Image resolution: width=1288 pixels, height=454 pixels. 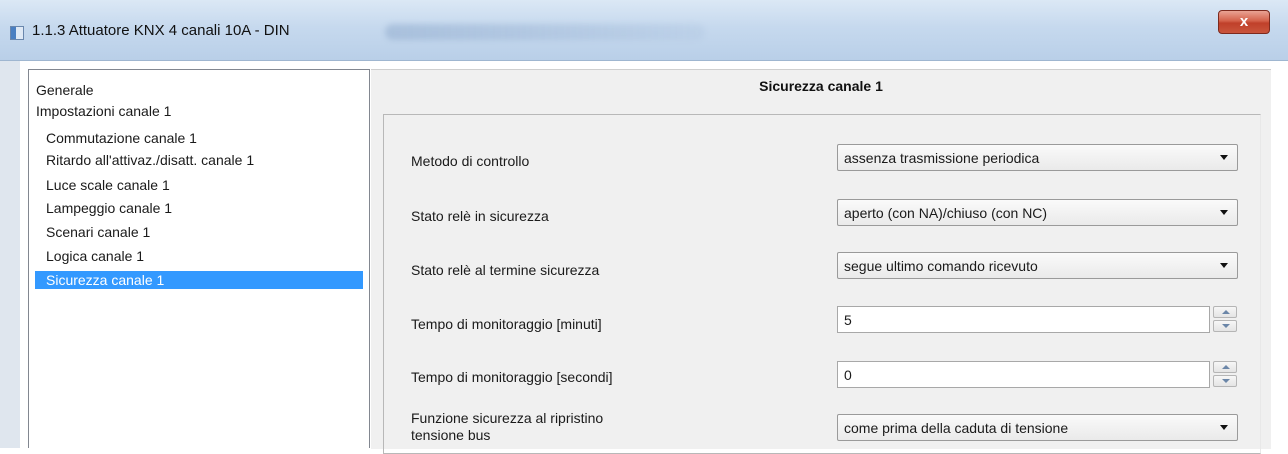 What do you see at coordinates (1226, 374) in the screenshot?
I see `secondi-stepper` at bounding box center [1226, 374].